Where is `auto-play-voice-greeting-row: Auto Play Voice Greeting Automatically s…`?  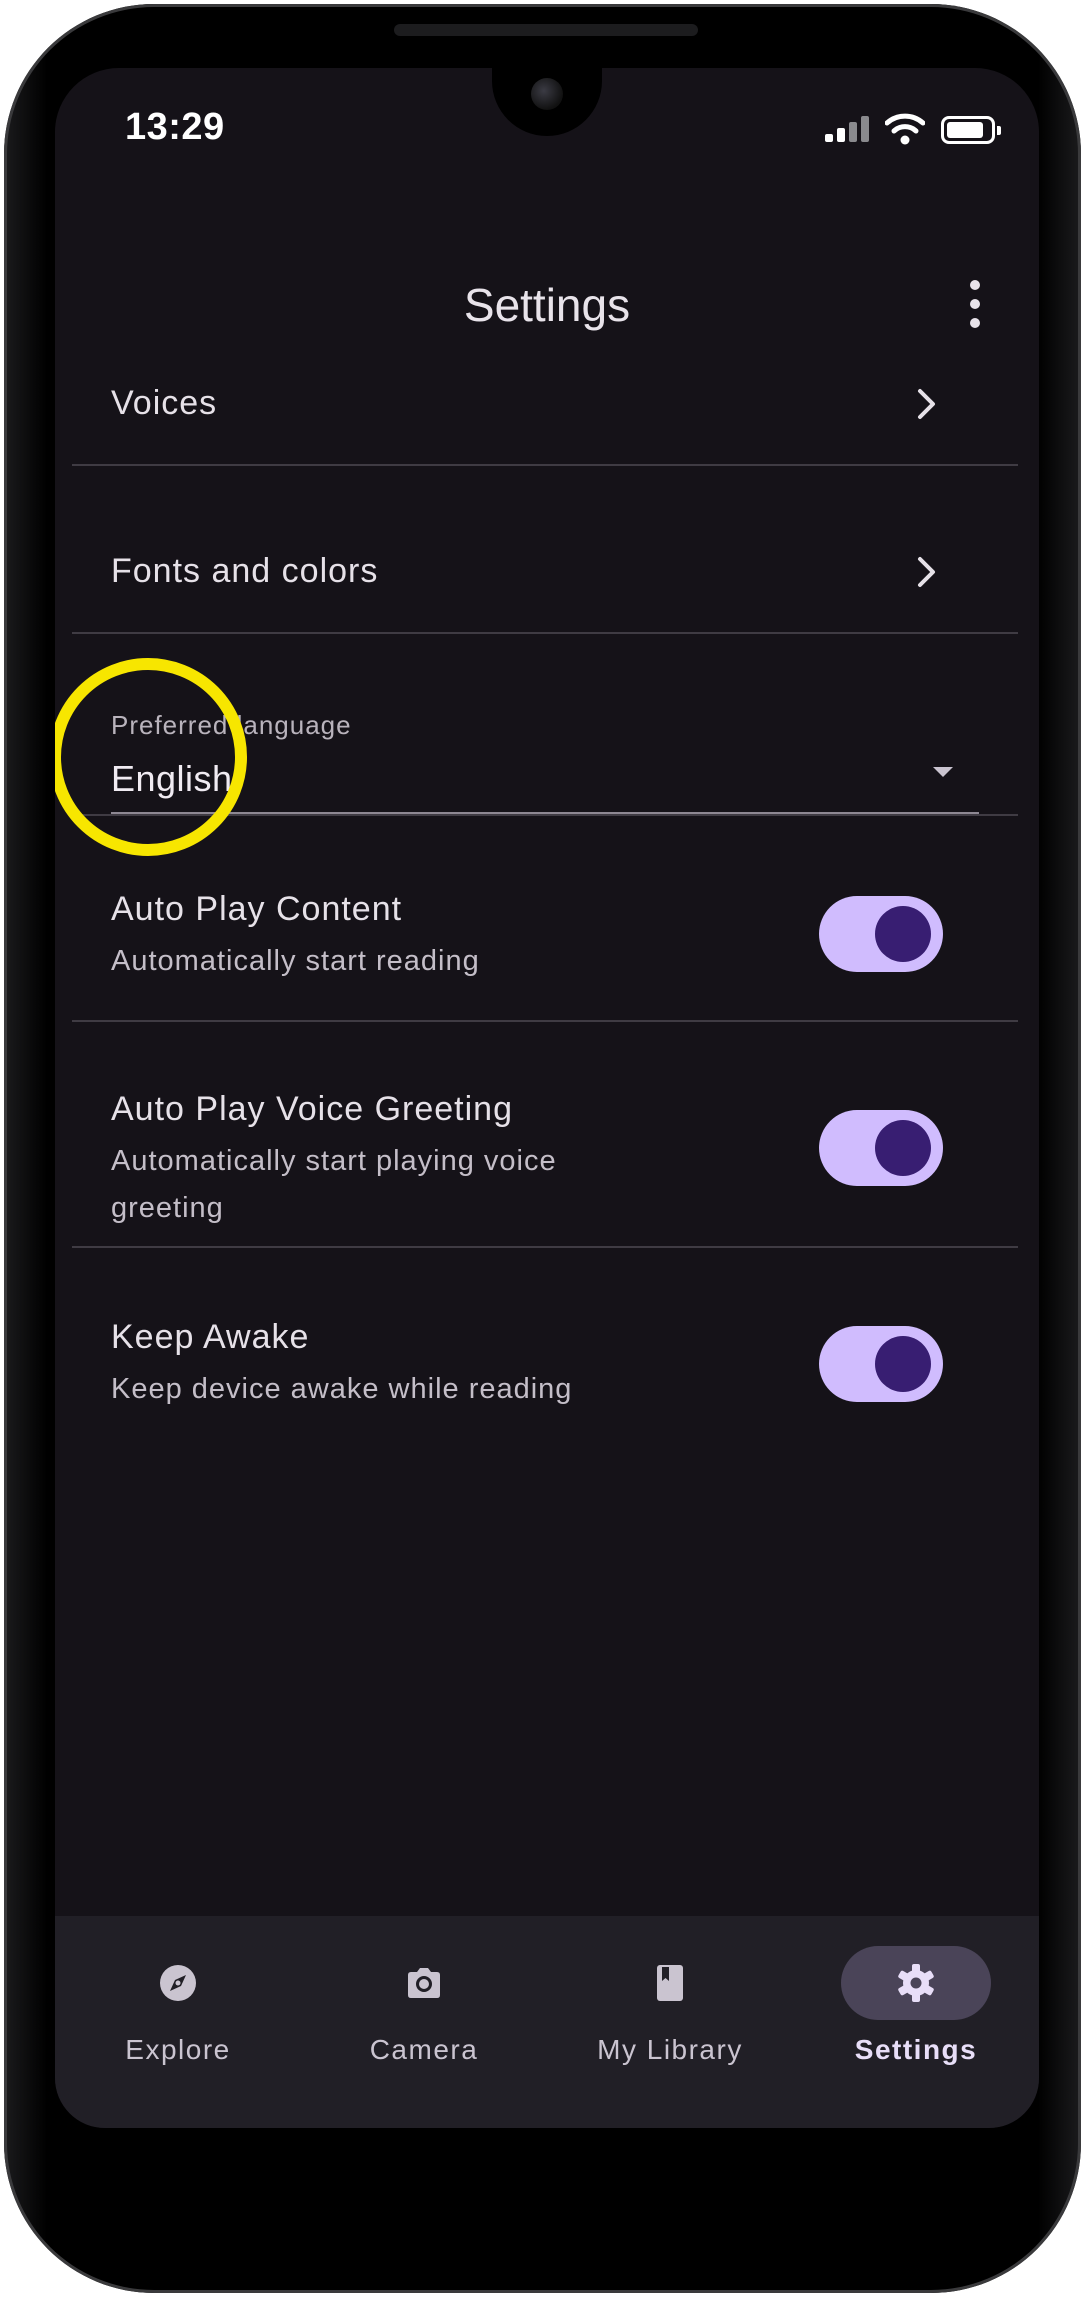
auto-play-voice-greeting-row: Auto Play Voice Greeting Automatically s… is located at coordinates (547, 1133).